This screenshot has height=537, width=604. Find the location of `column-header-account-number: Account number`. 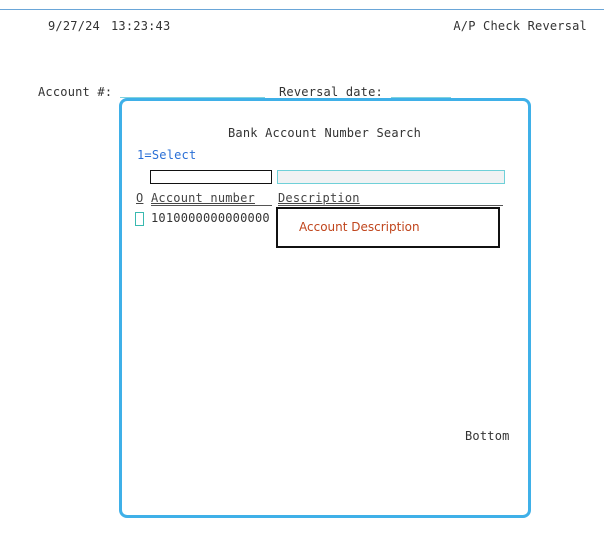

column-header-account-number: Account number is located at coordinates (203, 198).